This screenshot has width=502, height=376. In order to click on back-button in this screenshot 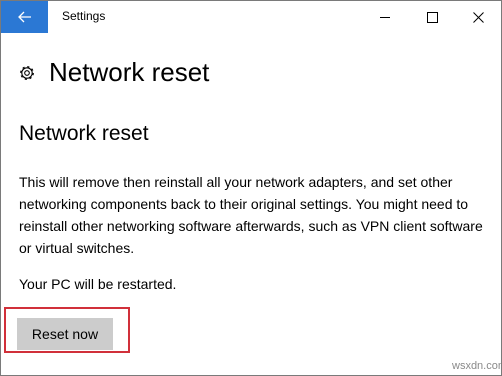, I will do `click(24, 17)`.